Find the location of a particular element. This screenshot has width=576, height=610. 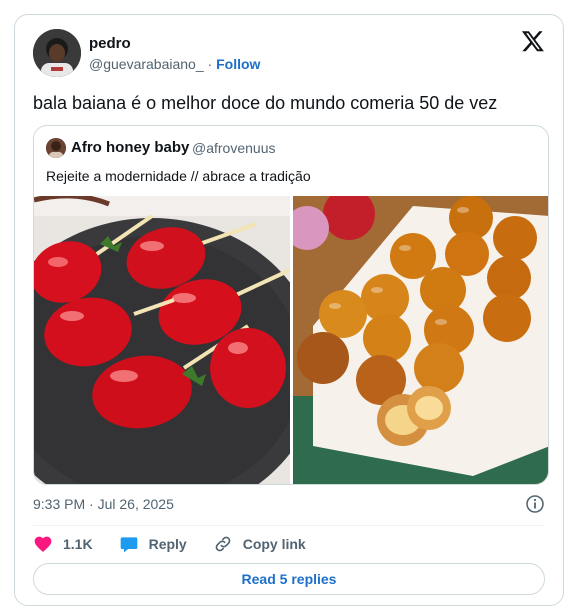

read-replies-button: Read 5 replies is located at coordinates (289, 579).